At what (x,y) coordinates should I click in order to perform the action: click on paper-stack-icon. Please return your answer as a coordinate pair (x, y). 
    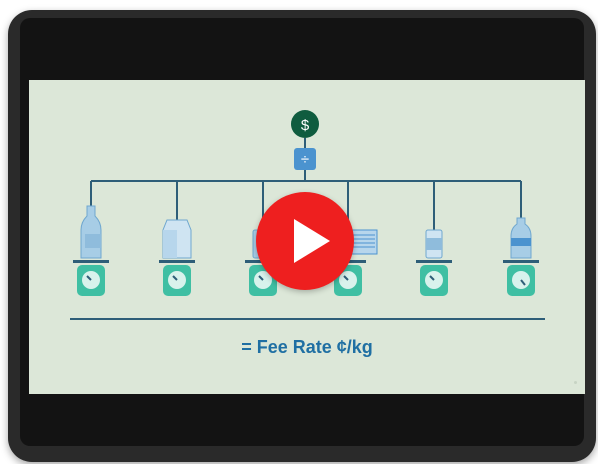
    Looking at the image, I should click on (364, 242).